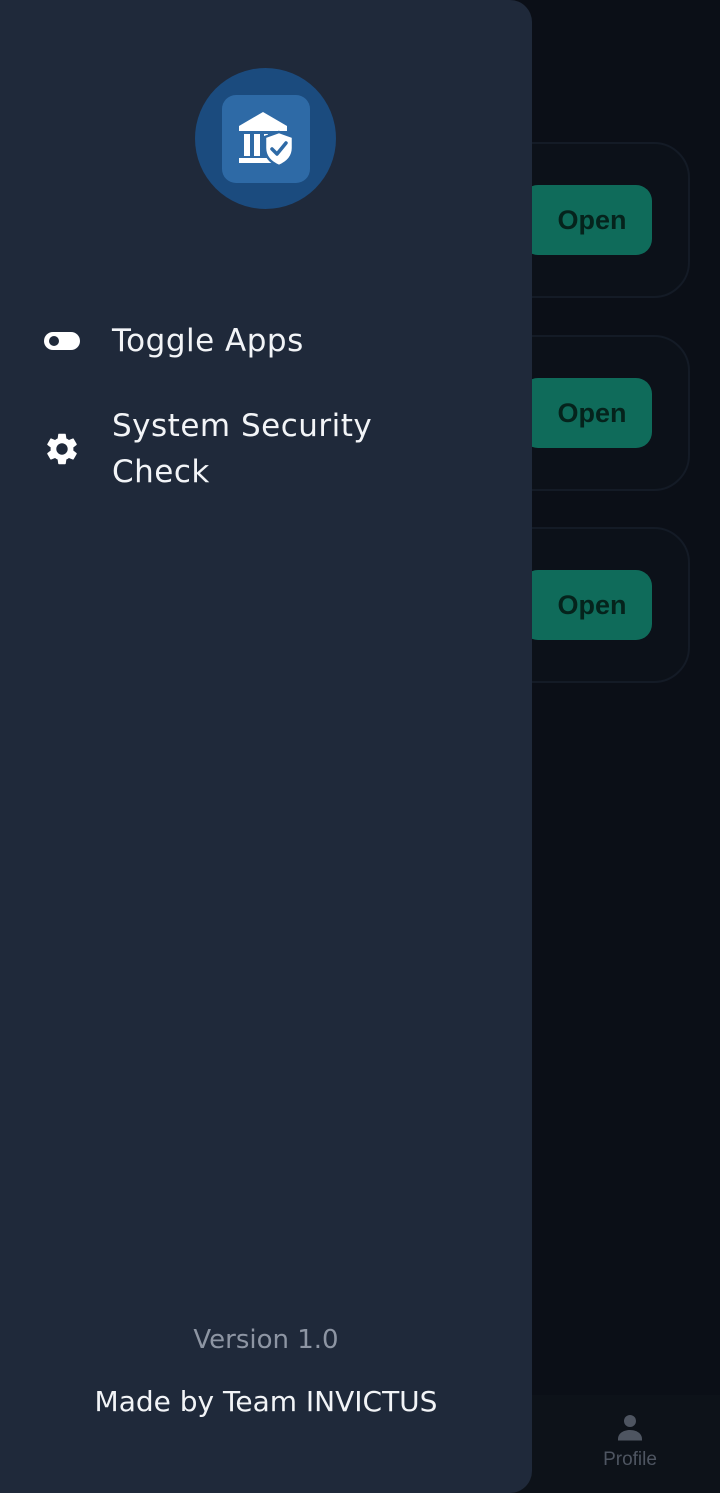 The image size is (720, 1493). I want to click on person-icon, so click(630, 1428).